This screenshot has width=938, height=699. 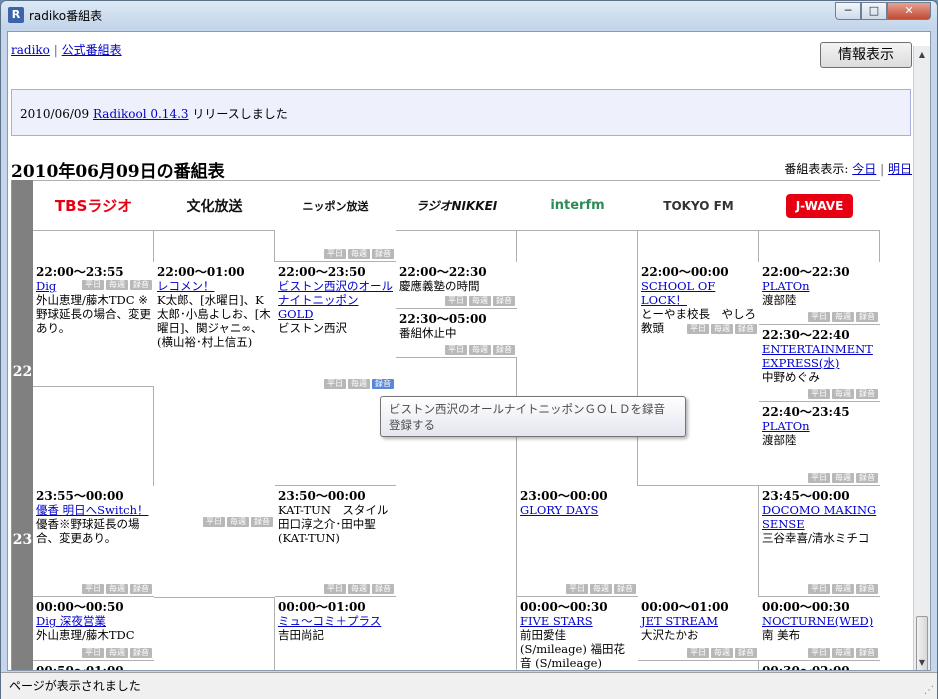 I want to click on program-title-link: 優香 明日へSwitch！, so click(x=93, y=510).